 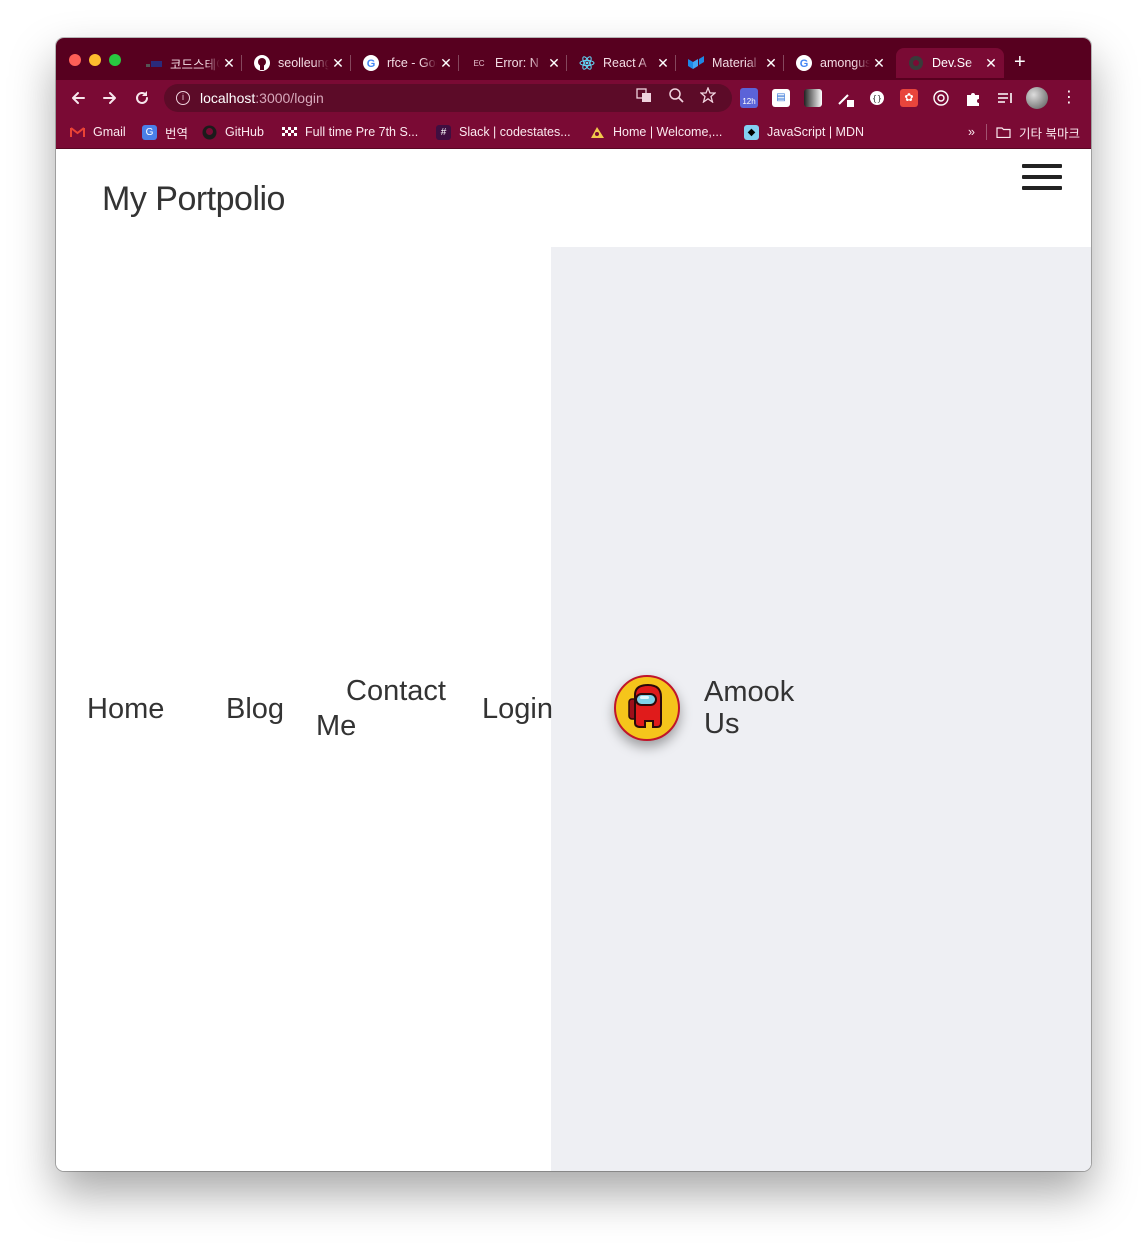 I want to click on tab-devsec: Dev.Se ✕, so click(x=950, y=63).